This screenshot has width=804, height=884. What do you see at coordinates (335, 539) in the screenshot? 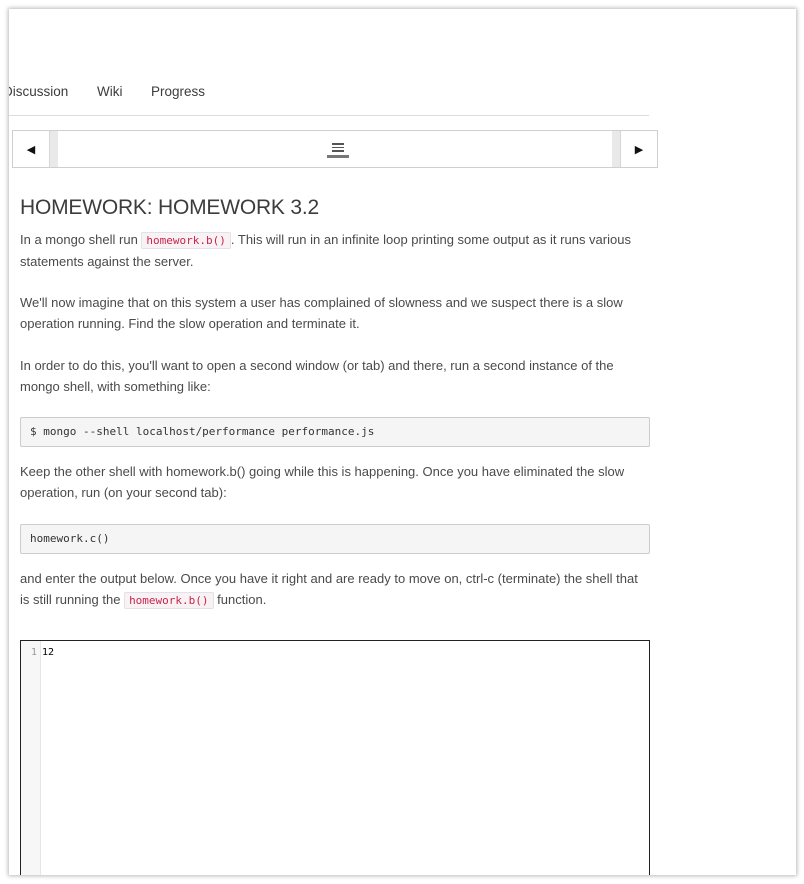
I see `code-block-homework-c: homework.c()` at bounding box center [335, 539].